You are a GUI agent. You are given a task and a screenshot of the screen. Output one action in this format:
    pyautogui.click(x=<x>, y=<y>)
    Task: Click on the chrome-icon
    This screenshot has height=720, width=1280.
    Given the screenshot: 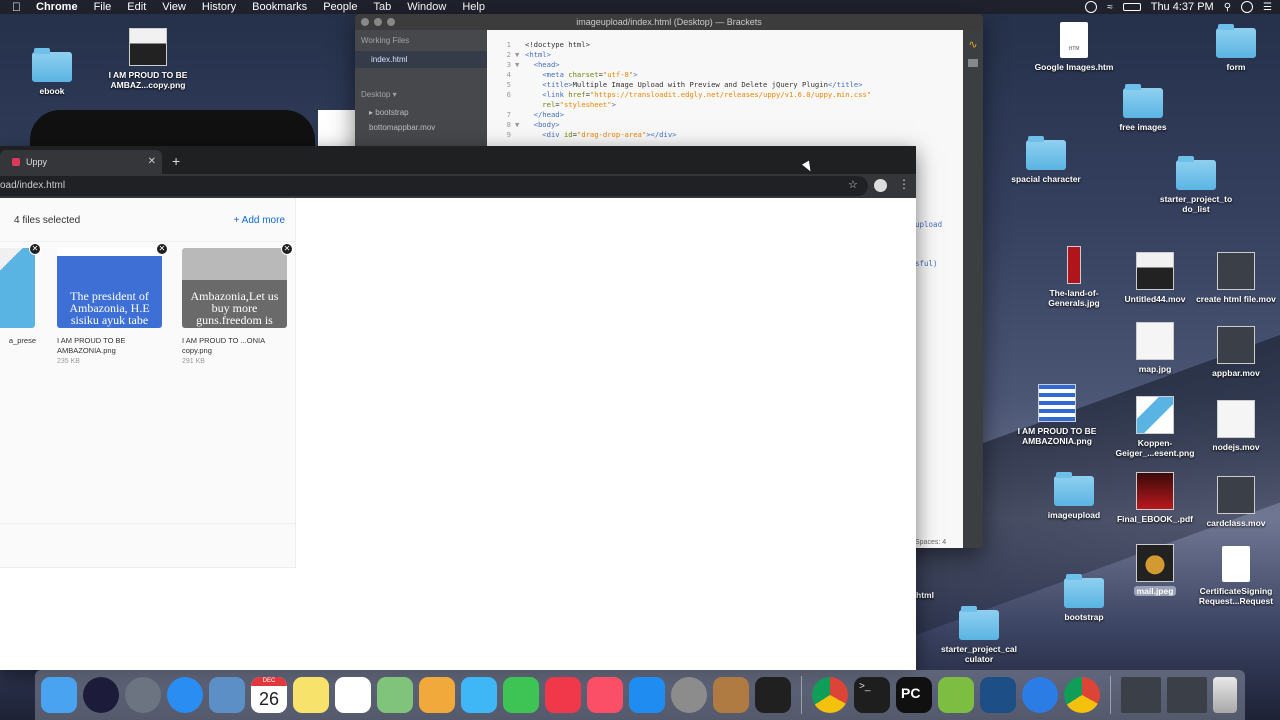 What is the action you would take?
    pyautogui.click(x=830, y=695)
    